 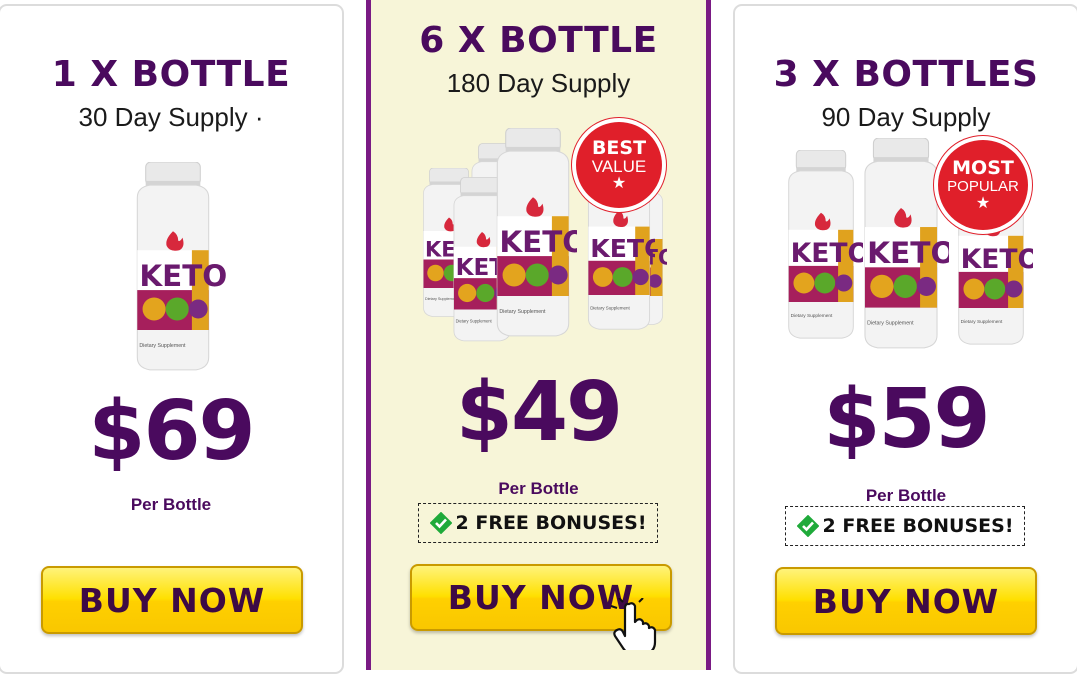 What do you see at coordinates (171, 74) in the screenshot?
I see `card-title: 1 X BOTTLE` at bounding box center [171, 74].